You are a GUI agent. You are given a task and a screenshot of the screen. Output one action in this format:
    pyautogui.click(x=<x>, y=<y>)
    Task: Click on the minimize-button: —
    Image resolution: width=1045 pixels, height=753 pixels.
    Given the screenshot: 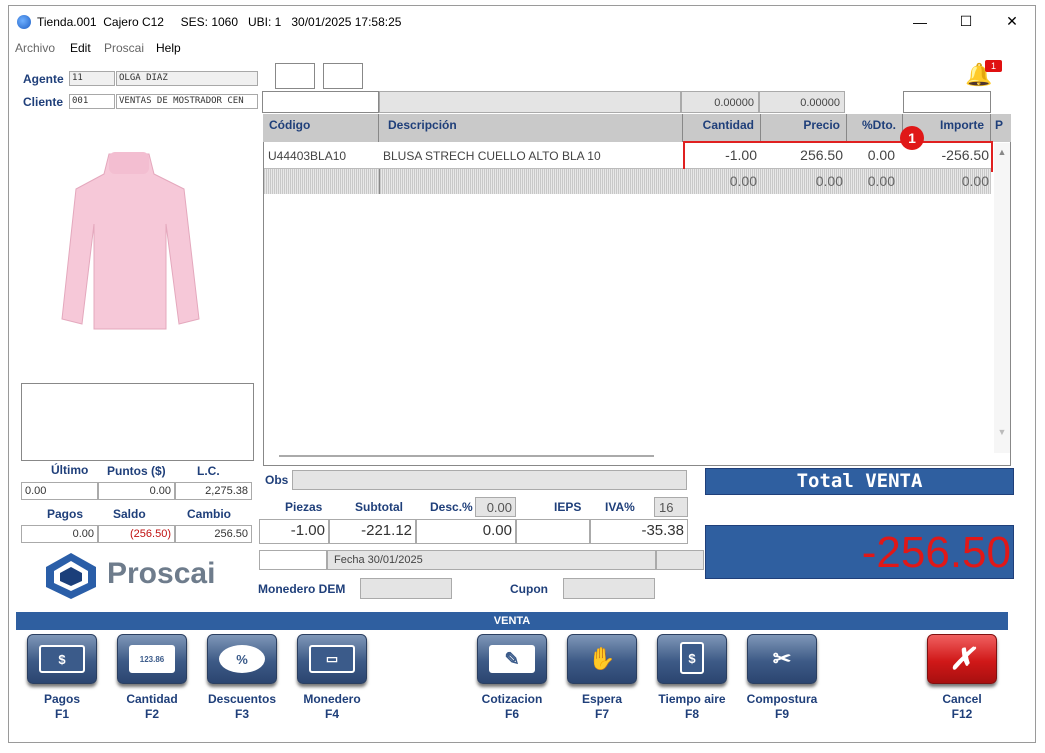 What is the action you would take?
    pyautogui.click(x=920, y=21)
    